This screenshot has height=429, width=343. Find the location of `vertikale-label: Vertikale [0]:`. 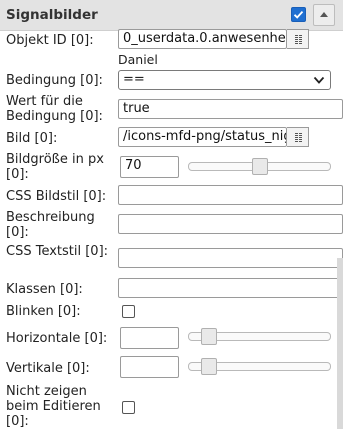

vertikale-label: Vertikale [0]: is located at coordinates (48, 368).